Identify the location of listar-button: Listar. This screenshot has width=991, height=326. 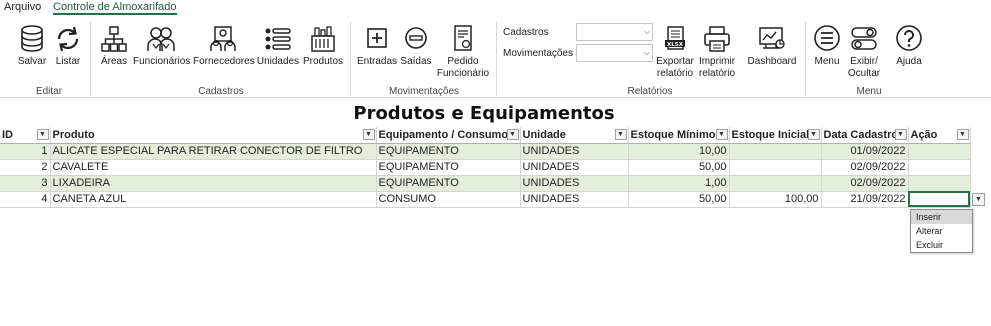
(68, 46).